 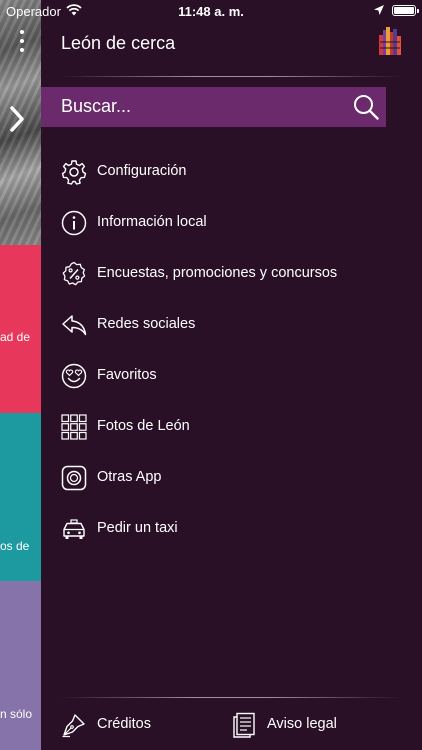 I want to click on menu-item-fotos-de-leon: Fotos de León, so click(x=231, y=426).